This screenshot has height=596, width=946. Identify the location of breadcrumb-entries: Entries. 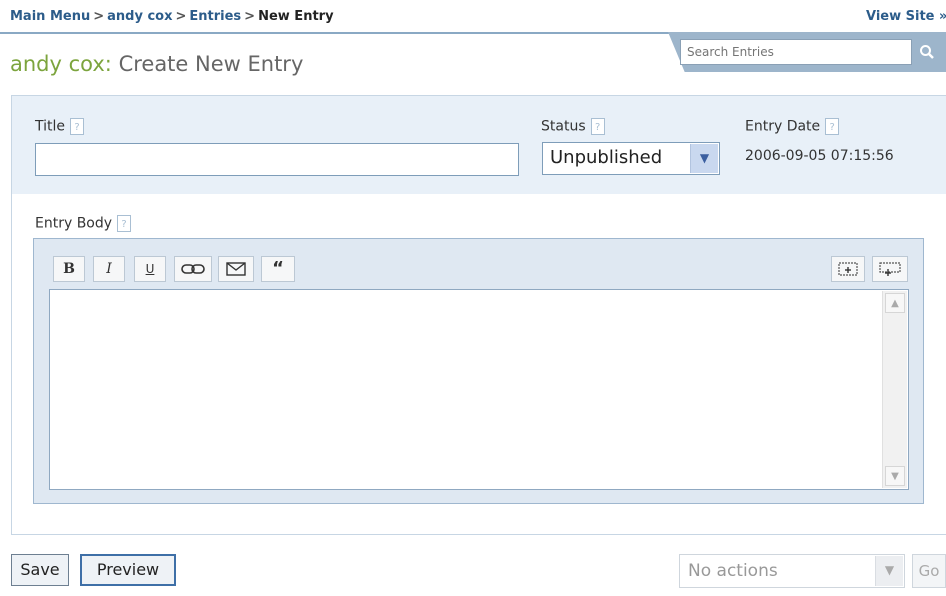
(215, 16).